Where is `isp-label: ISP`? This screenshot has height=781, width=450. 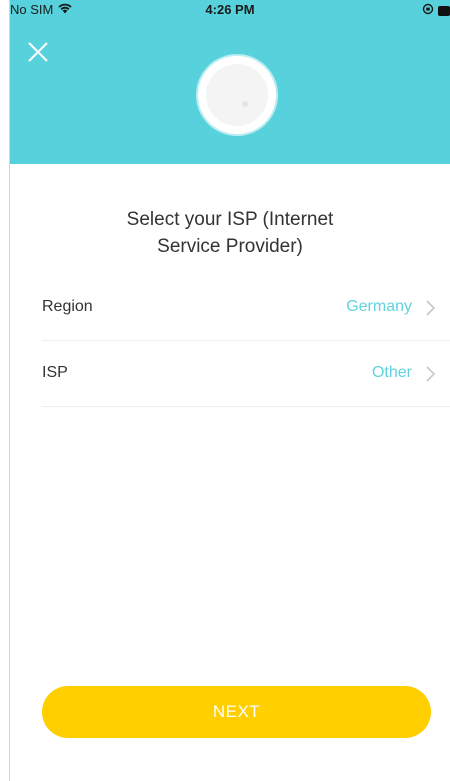 isp-label: ISP is located at coordinates (55, 372).